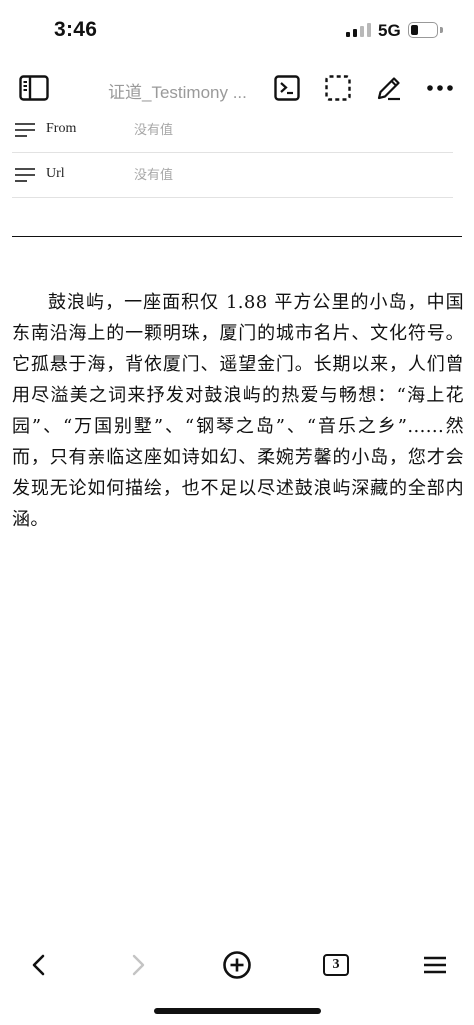 The height and width of the screenshot is (1025, 474). Describe the element at coordinates (232, 175) in the screenshot. I see `property-row-url: Url 没有值` at that location.